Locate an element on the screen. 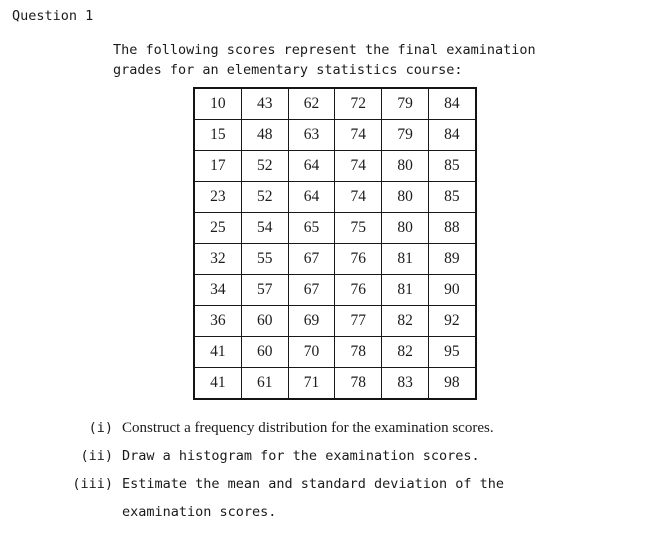  score-cell: 70 is located at coordinates (311, 352).